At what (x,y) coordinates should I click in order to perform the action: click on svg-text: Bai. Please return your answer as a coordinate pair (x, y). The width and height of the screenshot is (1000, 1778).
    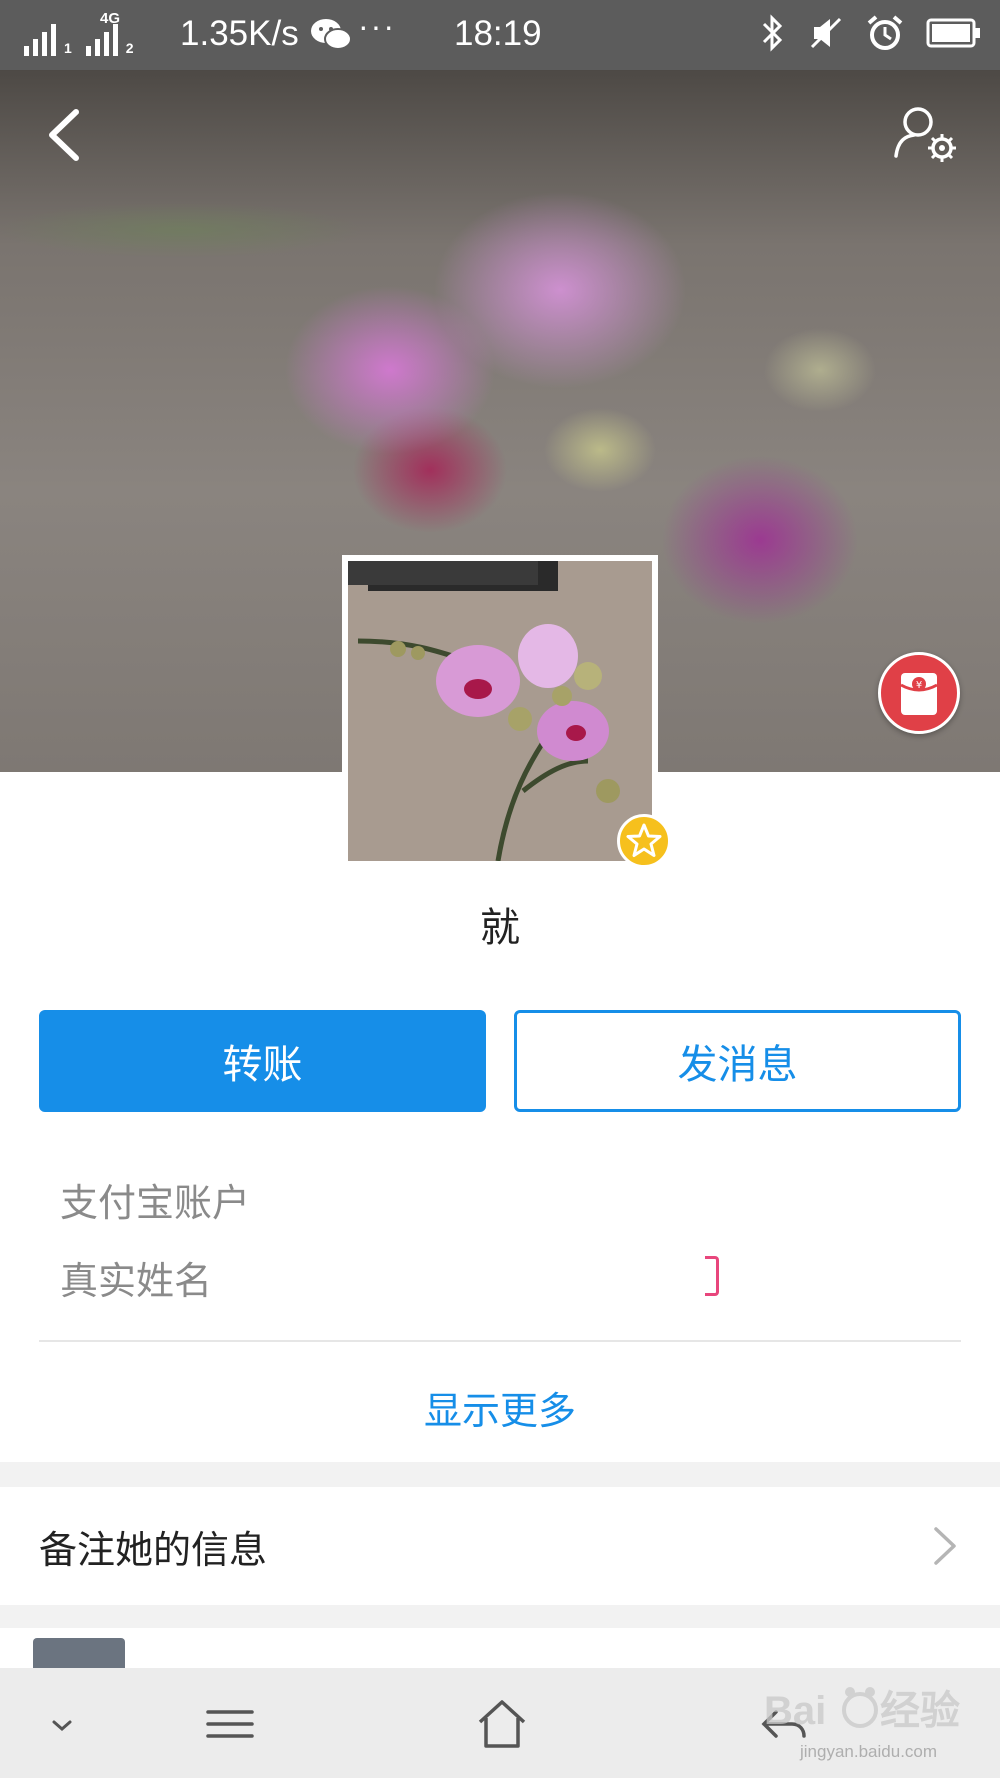
    Looking at the image, I should click on (795, 1711).